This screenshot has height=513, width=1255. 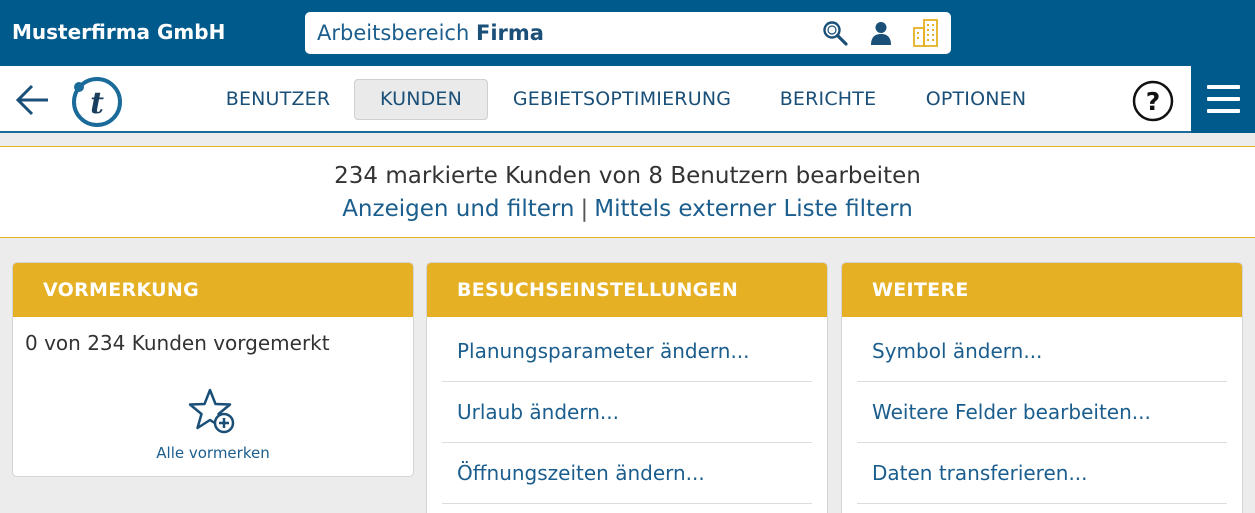 I want to click on workspace-label: Arbeitsbereich Firma, so click(x=430, y=33).